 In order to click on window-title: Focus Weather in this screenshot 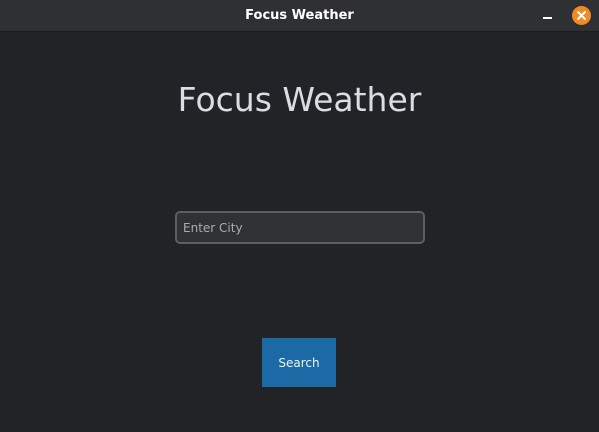, I will do `click(299, 15)`.